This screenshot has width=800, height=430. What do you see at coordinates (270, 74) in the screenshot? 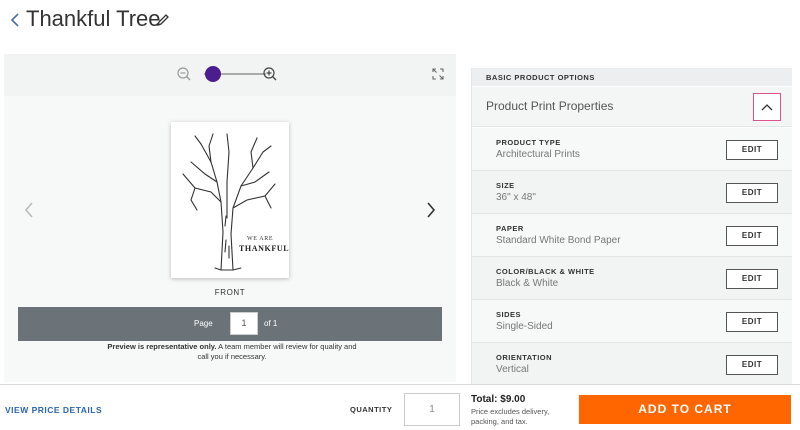
I see `zoom-in-icon` at bounding box center [270, 74].